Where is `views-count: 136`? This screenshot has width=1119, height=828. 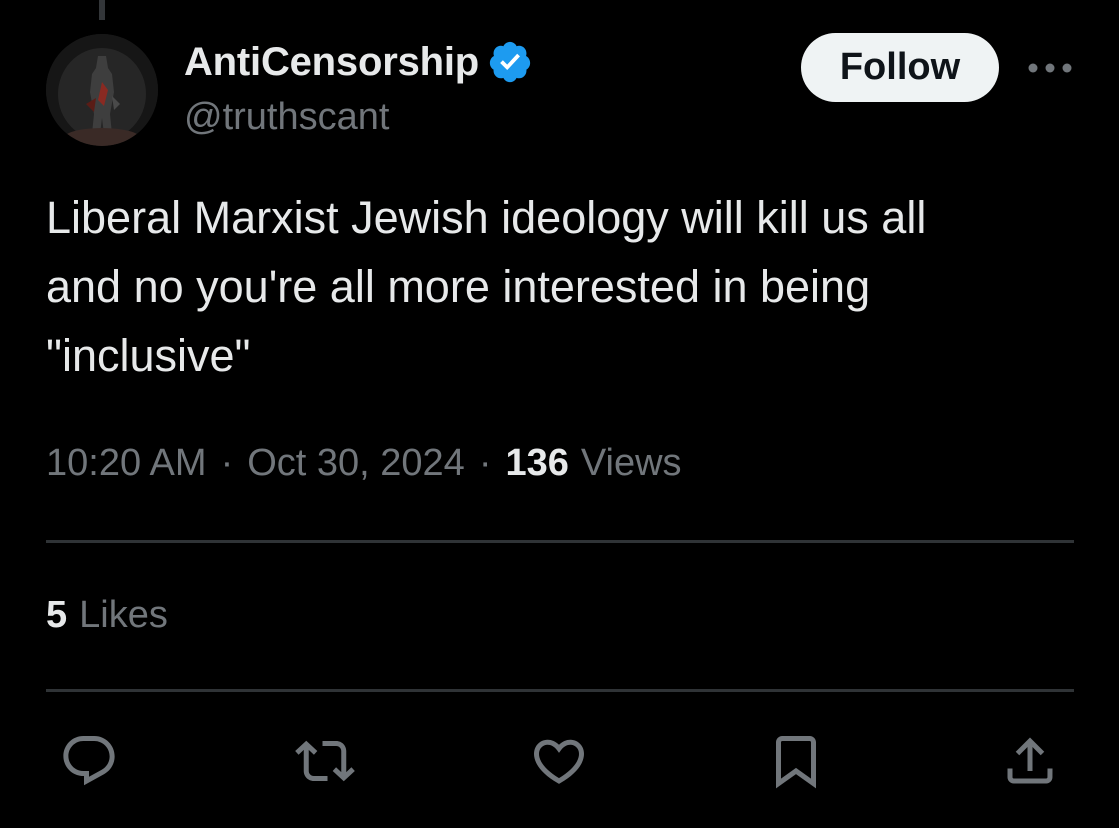
views-count: 136 is located at coordinates (537, 463).